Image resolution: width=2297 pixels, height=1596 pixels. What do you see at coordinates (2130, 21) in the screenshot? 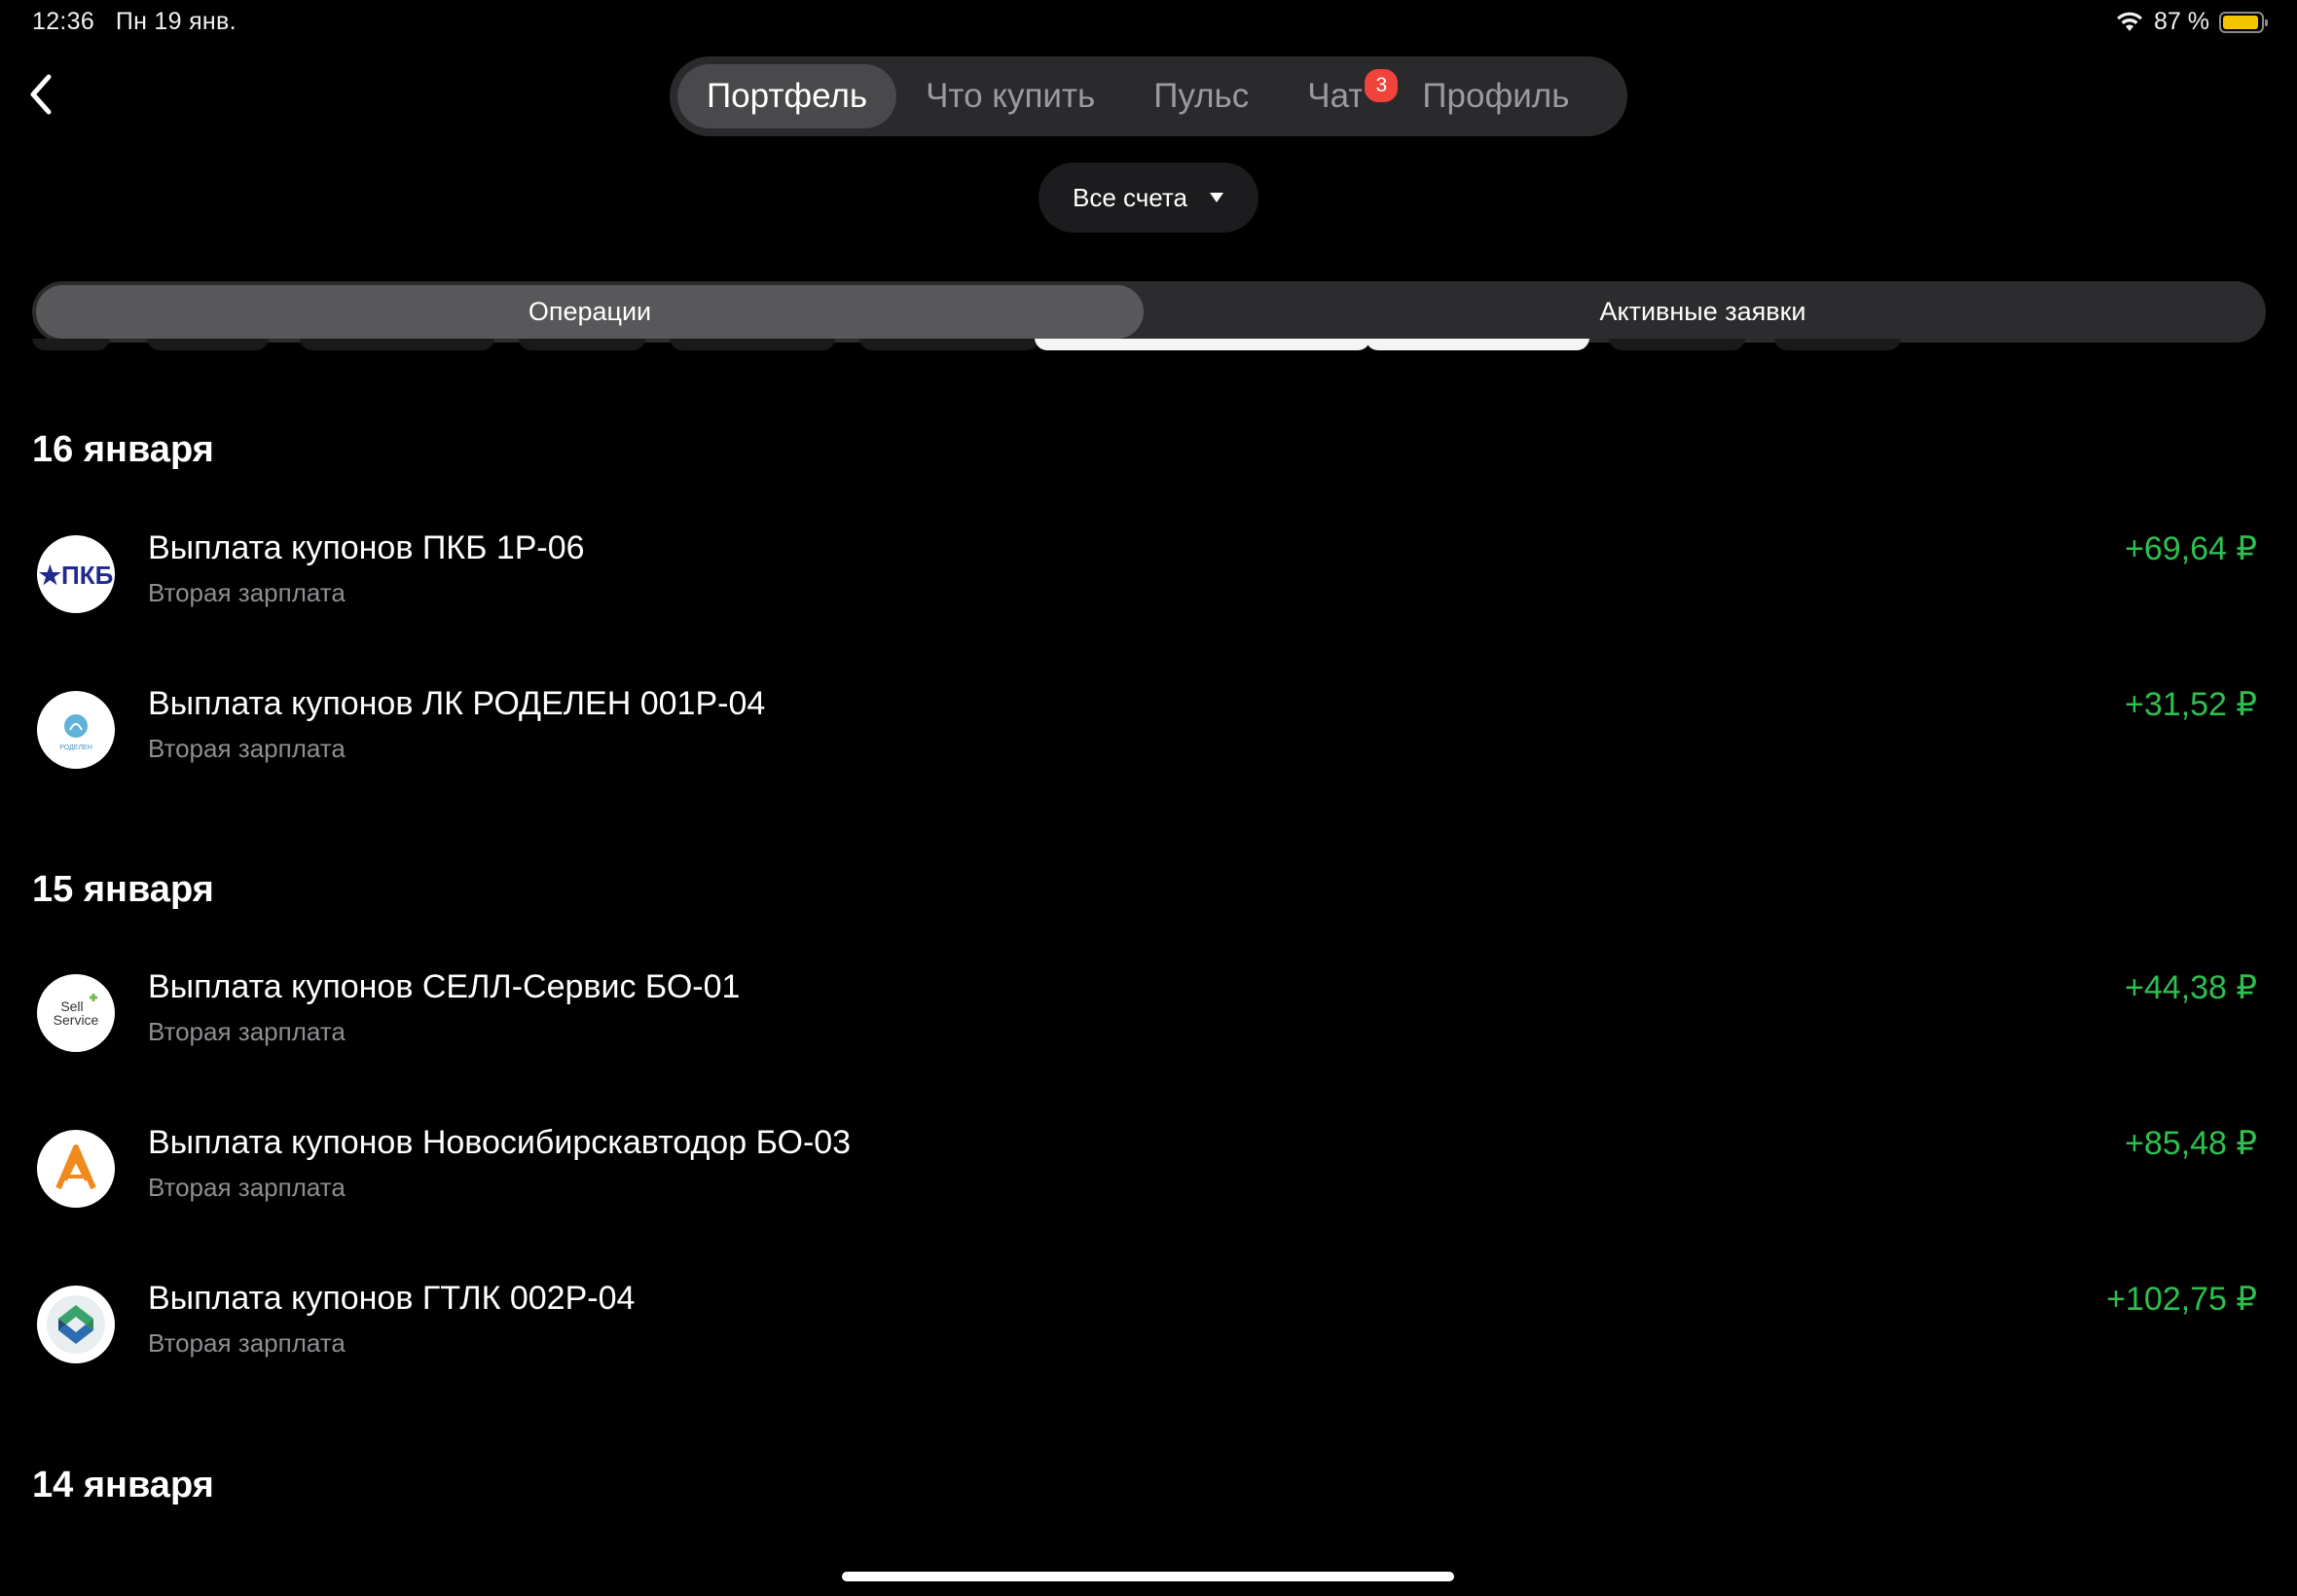
I see `wifi-icon` at bounding box center [2130, 21].